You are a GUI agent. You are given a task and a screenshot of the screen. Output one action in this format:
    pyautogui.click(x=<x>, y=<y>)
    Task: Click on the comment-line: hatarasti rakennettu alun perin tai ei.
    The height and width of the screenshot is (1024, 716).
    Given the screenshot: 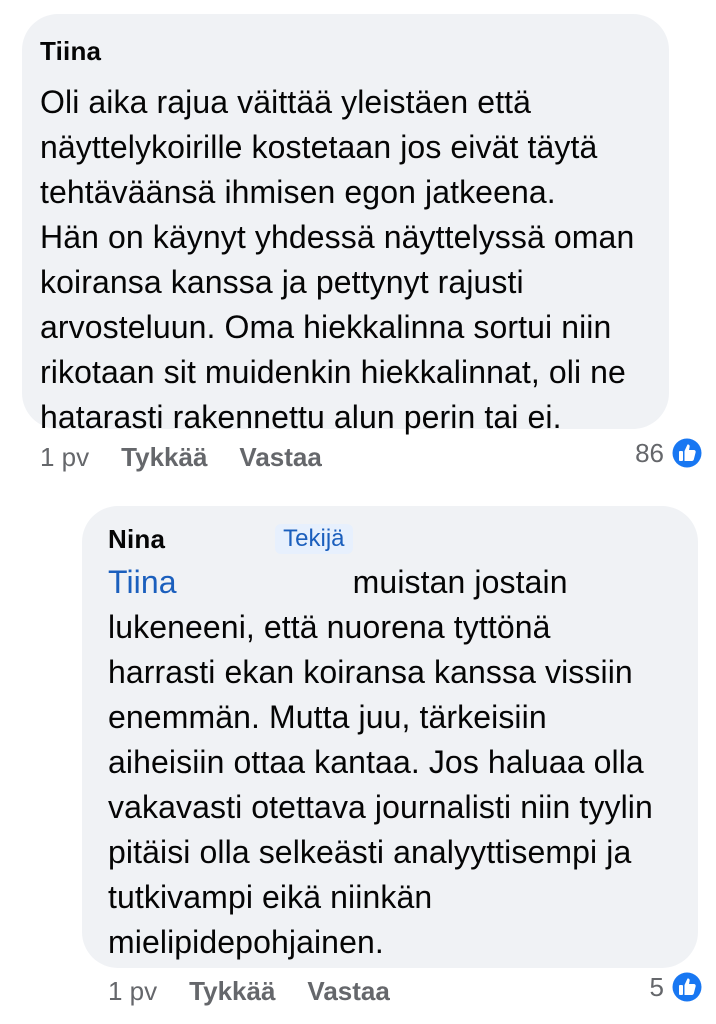 What is the action you would take?
    pyautogui.click(x=301, y=417)
    